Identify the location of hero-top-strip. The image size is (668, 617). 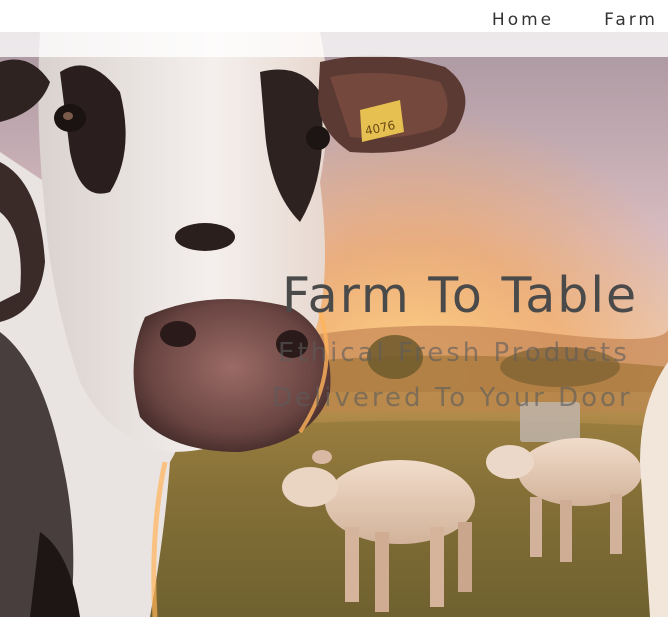
(334, 44).